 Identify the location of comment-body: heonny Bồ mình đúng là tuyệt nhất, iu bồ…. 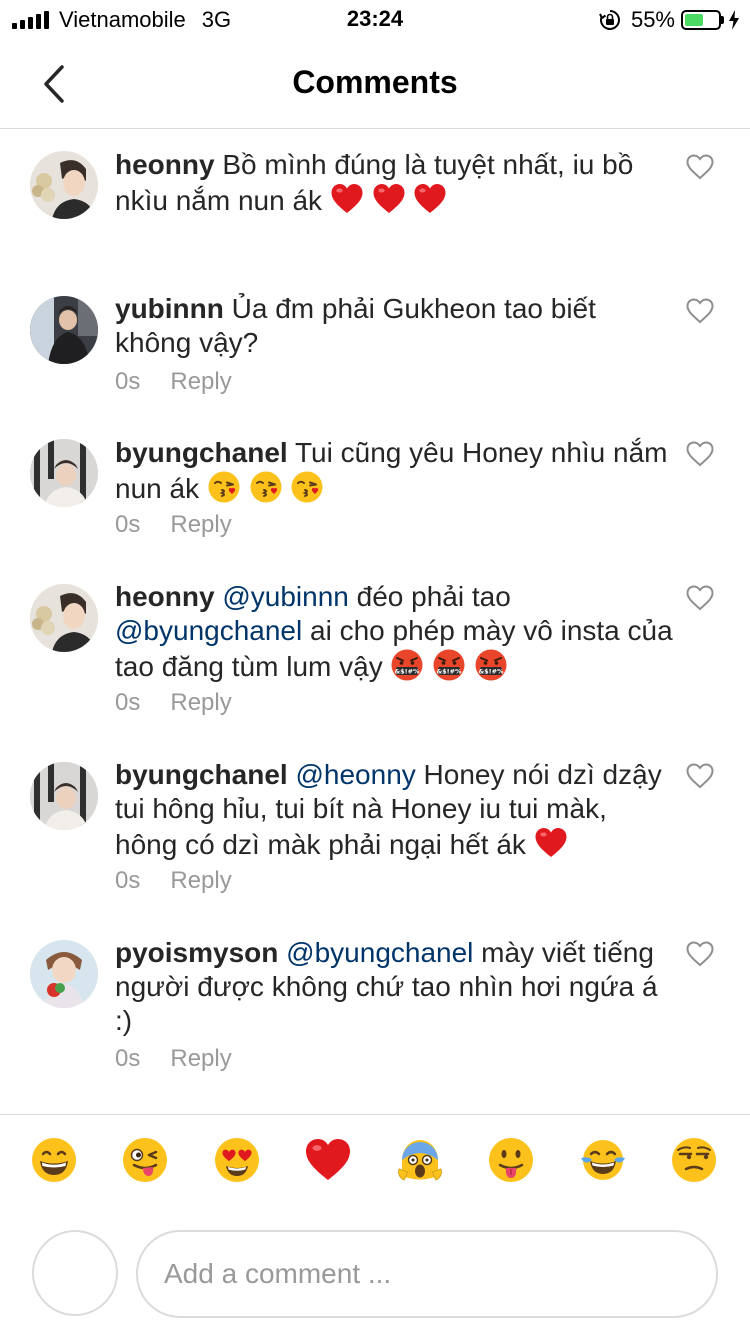
(395, 183).